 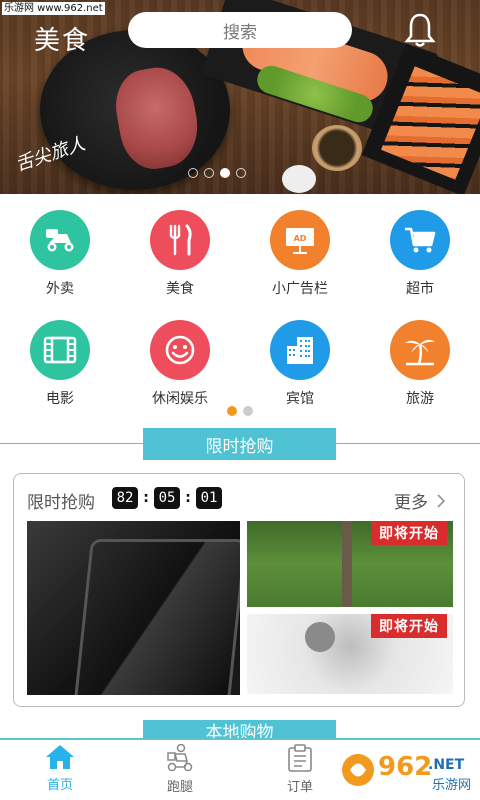 I want to click on ad-board-icon: AD, so click(x=300, y=240).